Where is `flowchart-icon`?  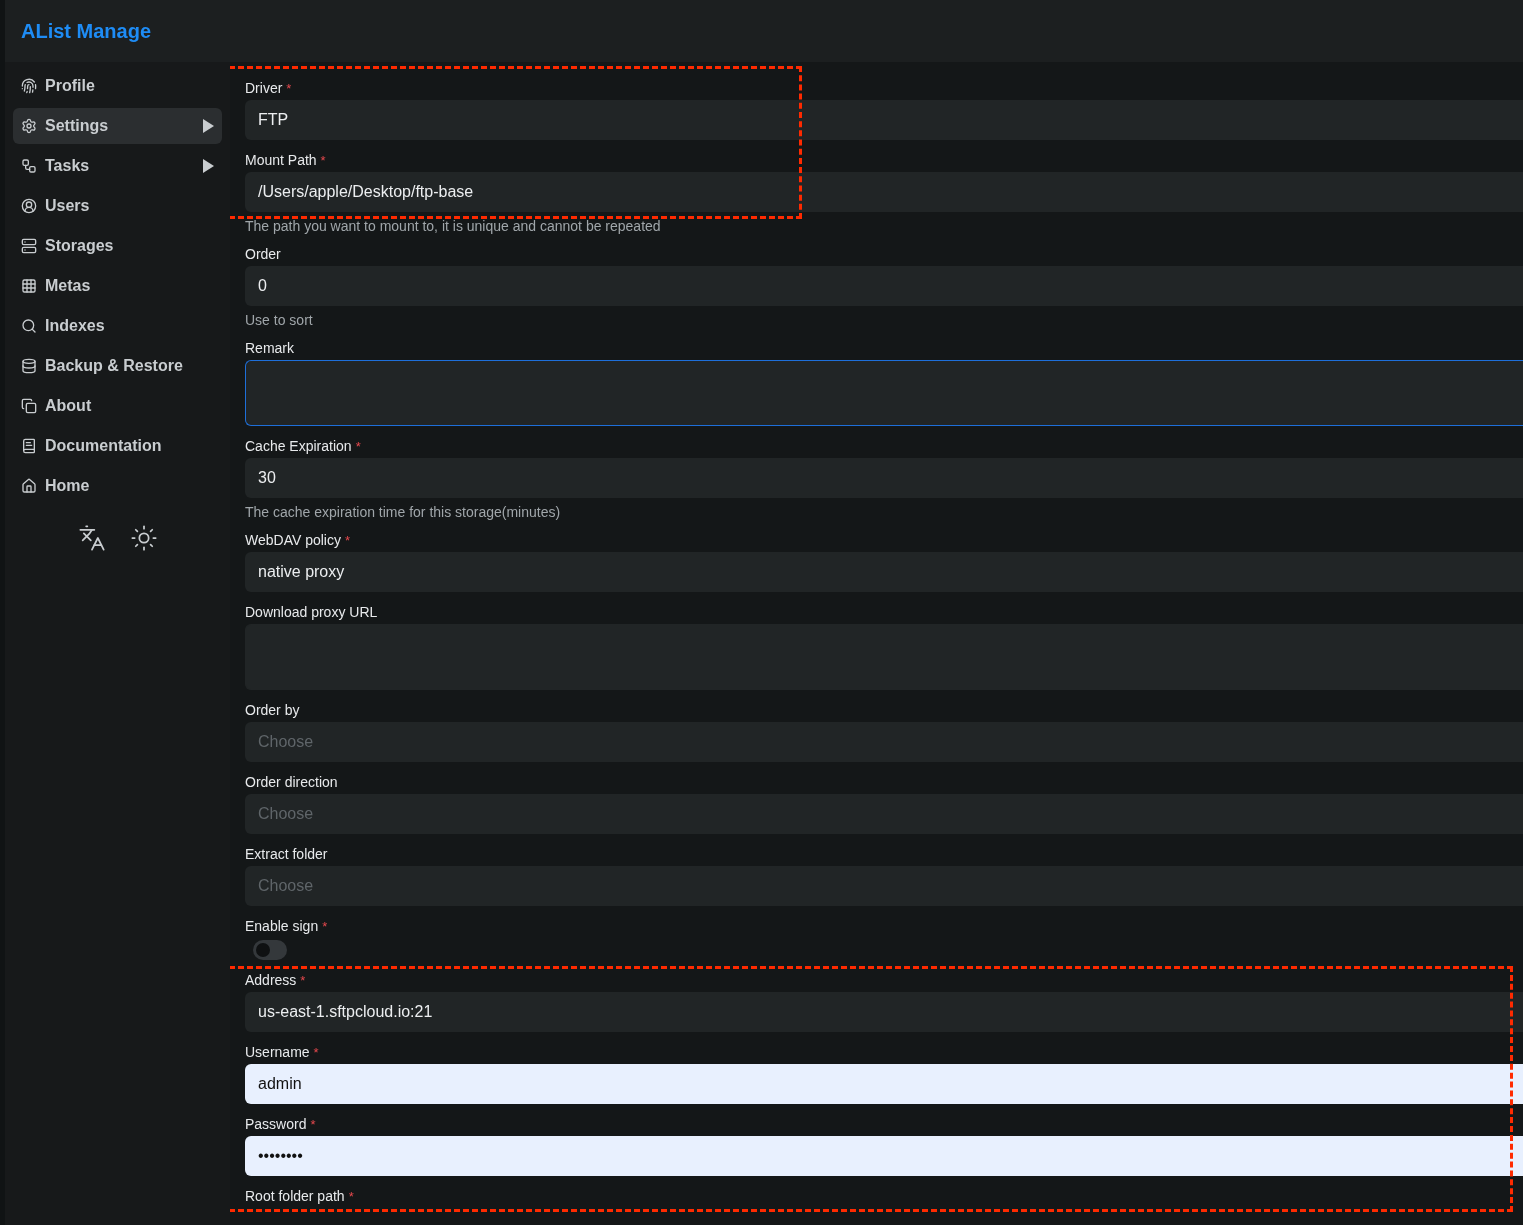
flowchart-icon is located at coordinates (29, 166).